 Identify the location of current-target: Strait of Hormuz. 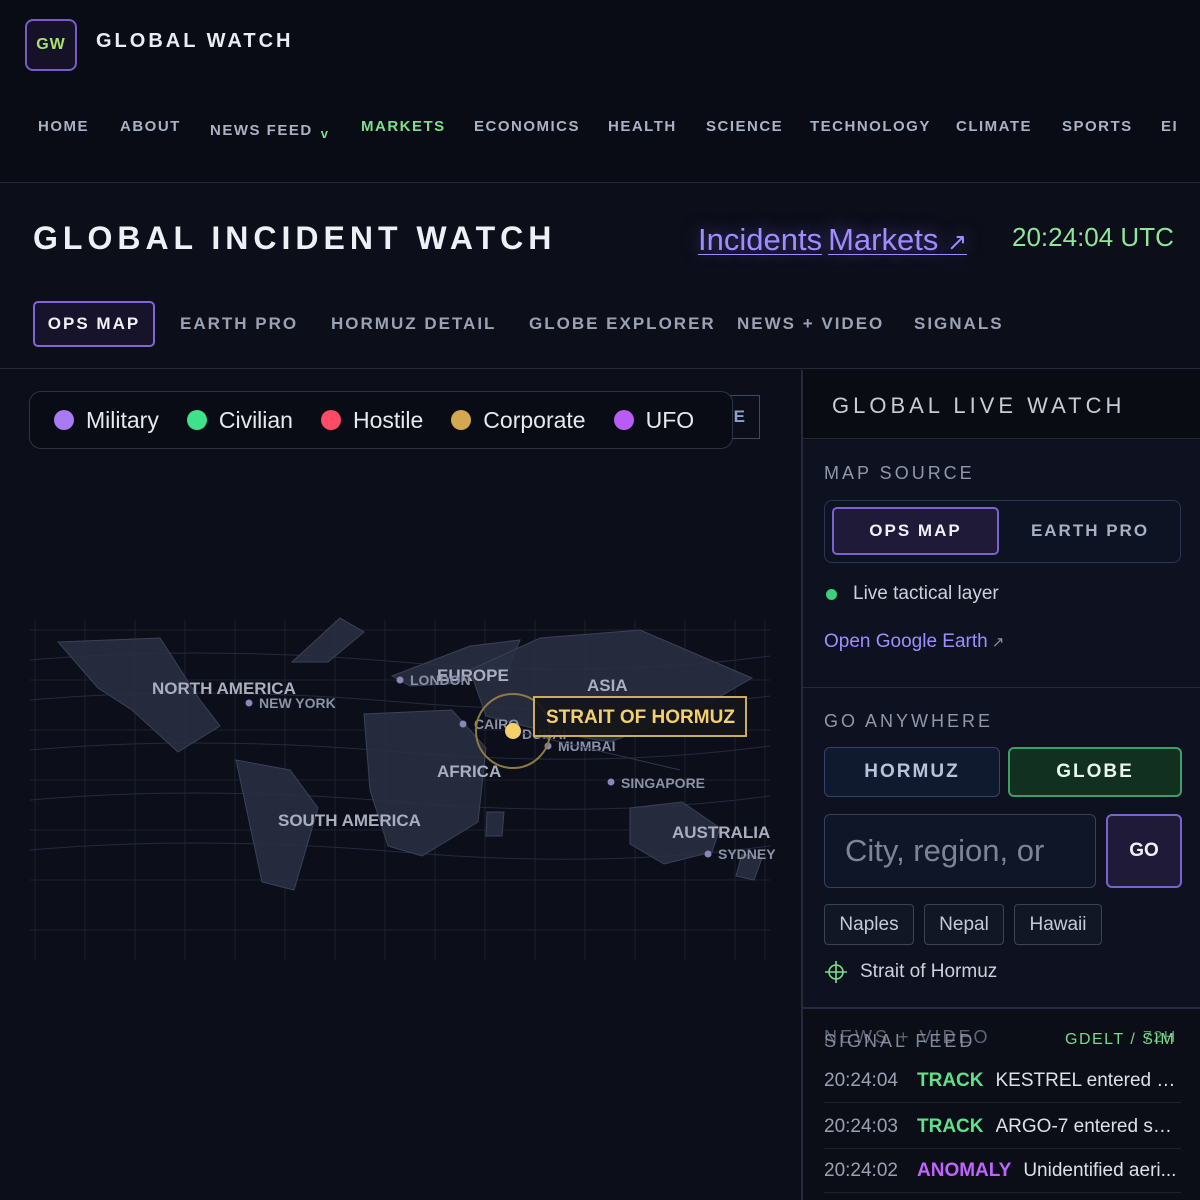
(910, 972).